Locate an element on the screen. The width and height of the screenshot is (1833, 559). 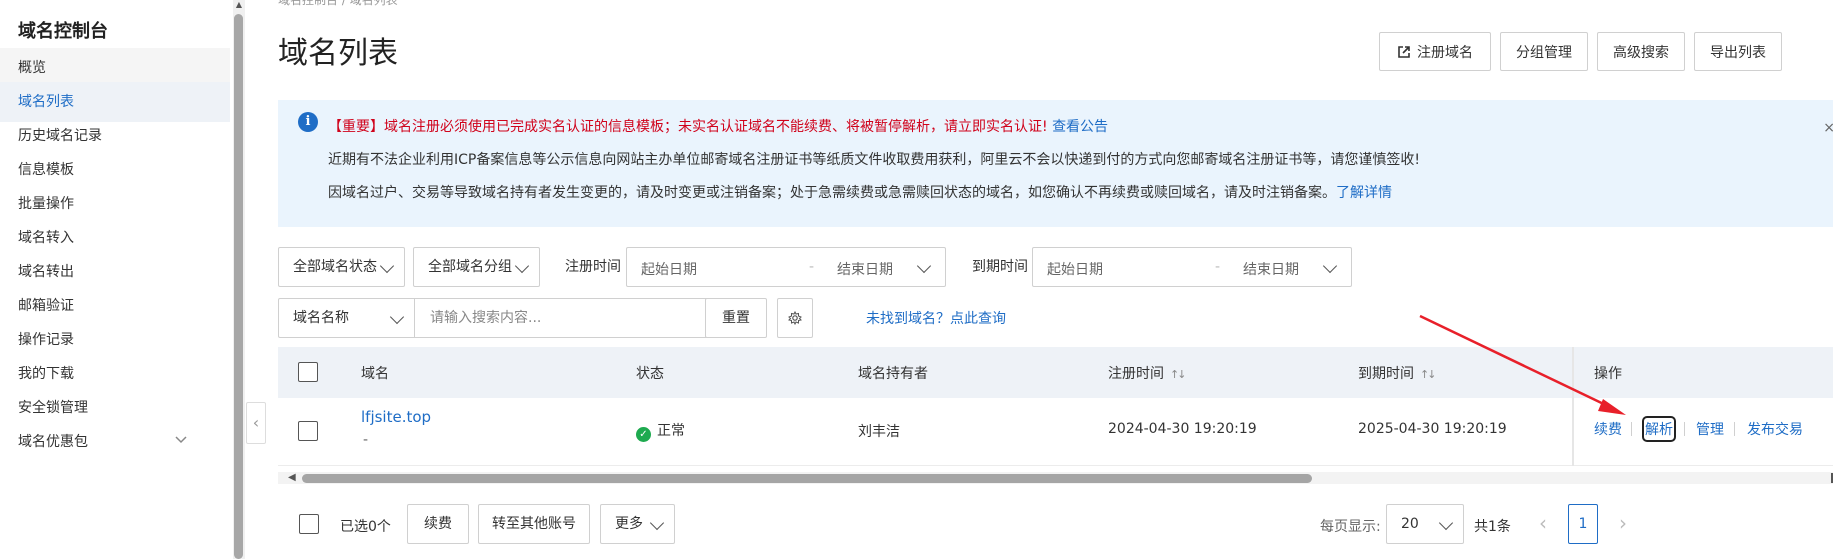
scroll-up-arrow-icon: ▲ is located at coordinates (239, 5).